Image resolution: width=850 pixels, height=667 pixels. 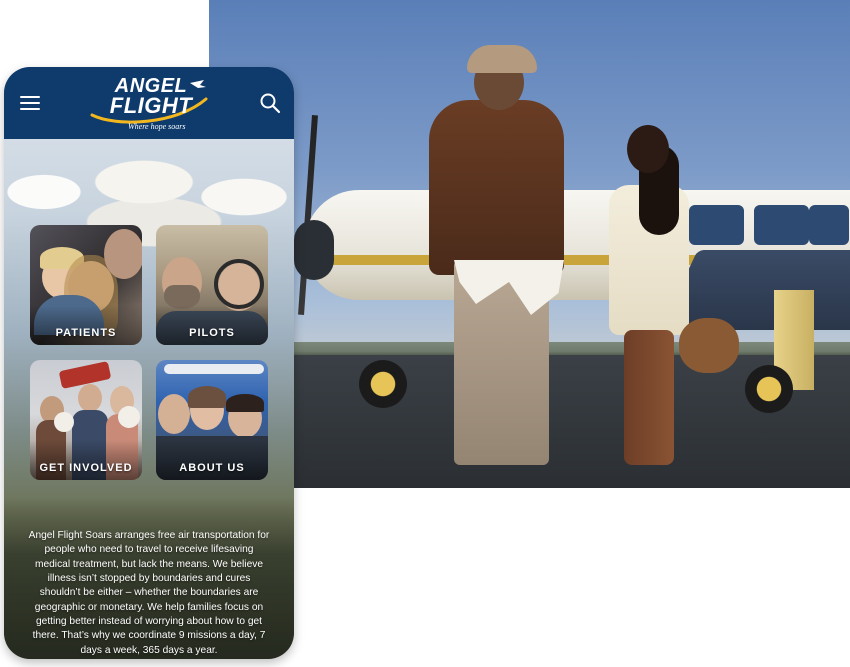 What do you see at coordinates (212, 468) in the screenshot?
I see `tile-about-us-label: ABOUT US` at bounding box center [212, 468].